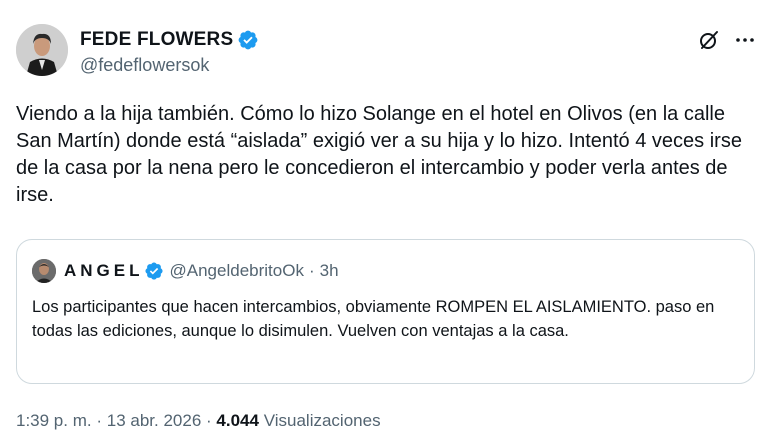  What do you see at coordinates (237, 271) in the screenshot?
I see `quoted-handle: @AngeldebritoOk` at bounding box center [237, 271].